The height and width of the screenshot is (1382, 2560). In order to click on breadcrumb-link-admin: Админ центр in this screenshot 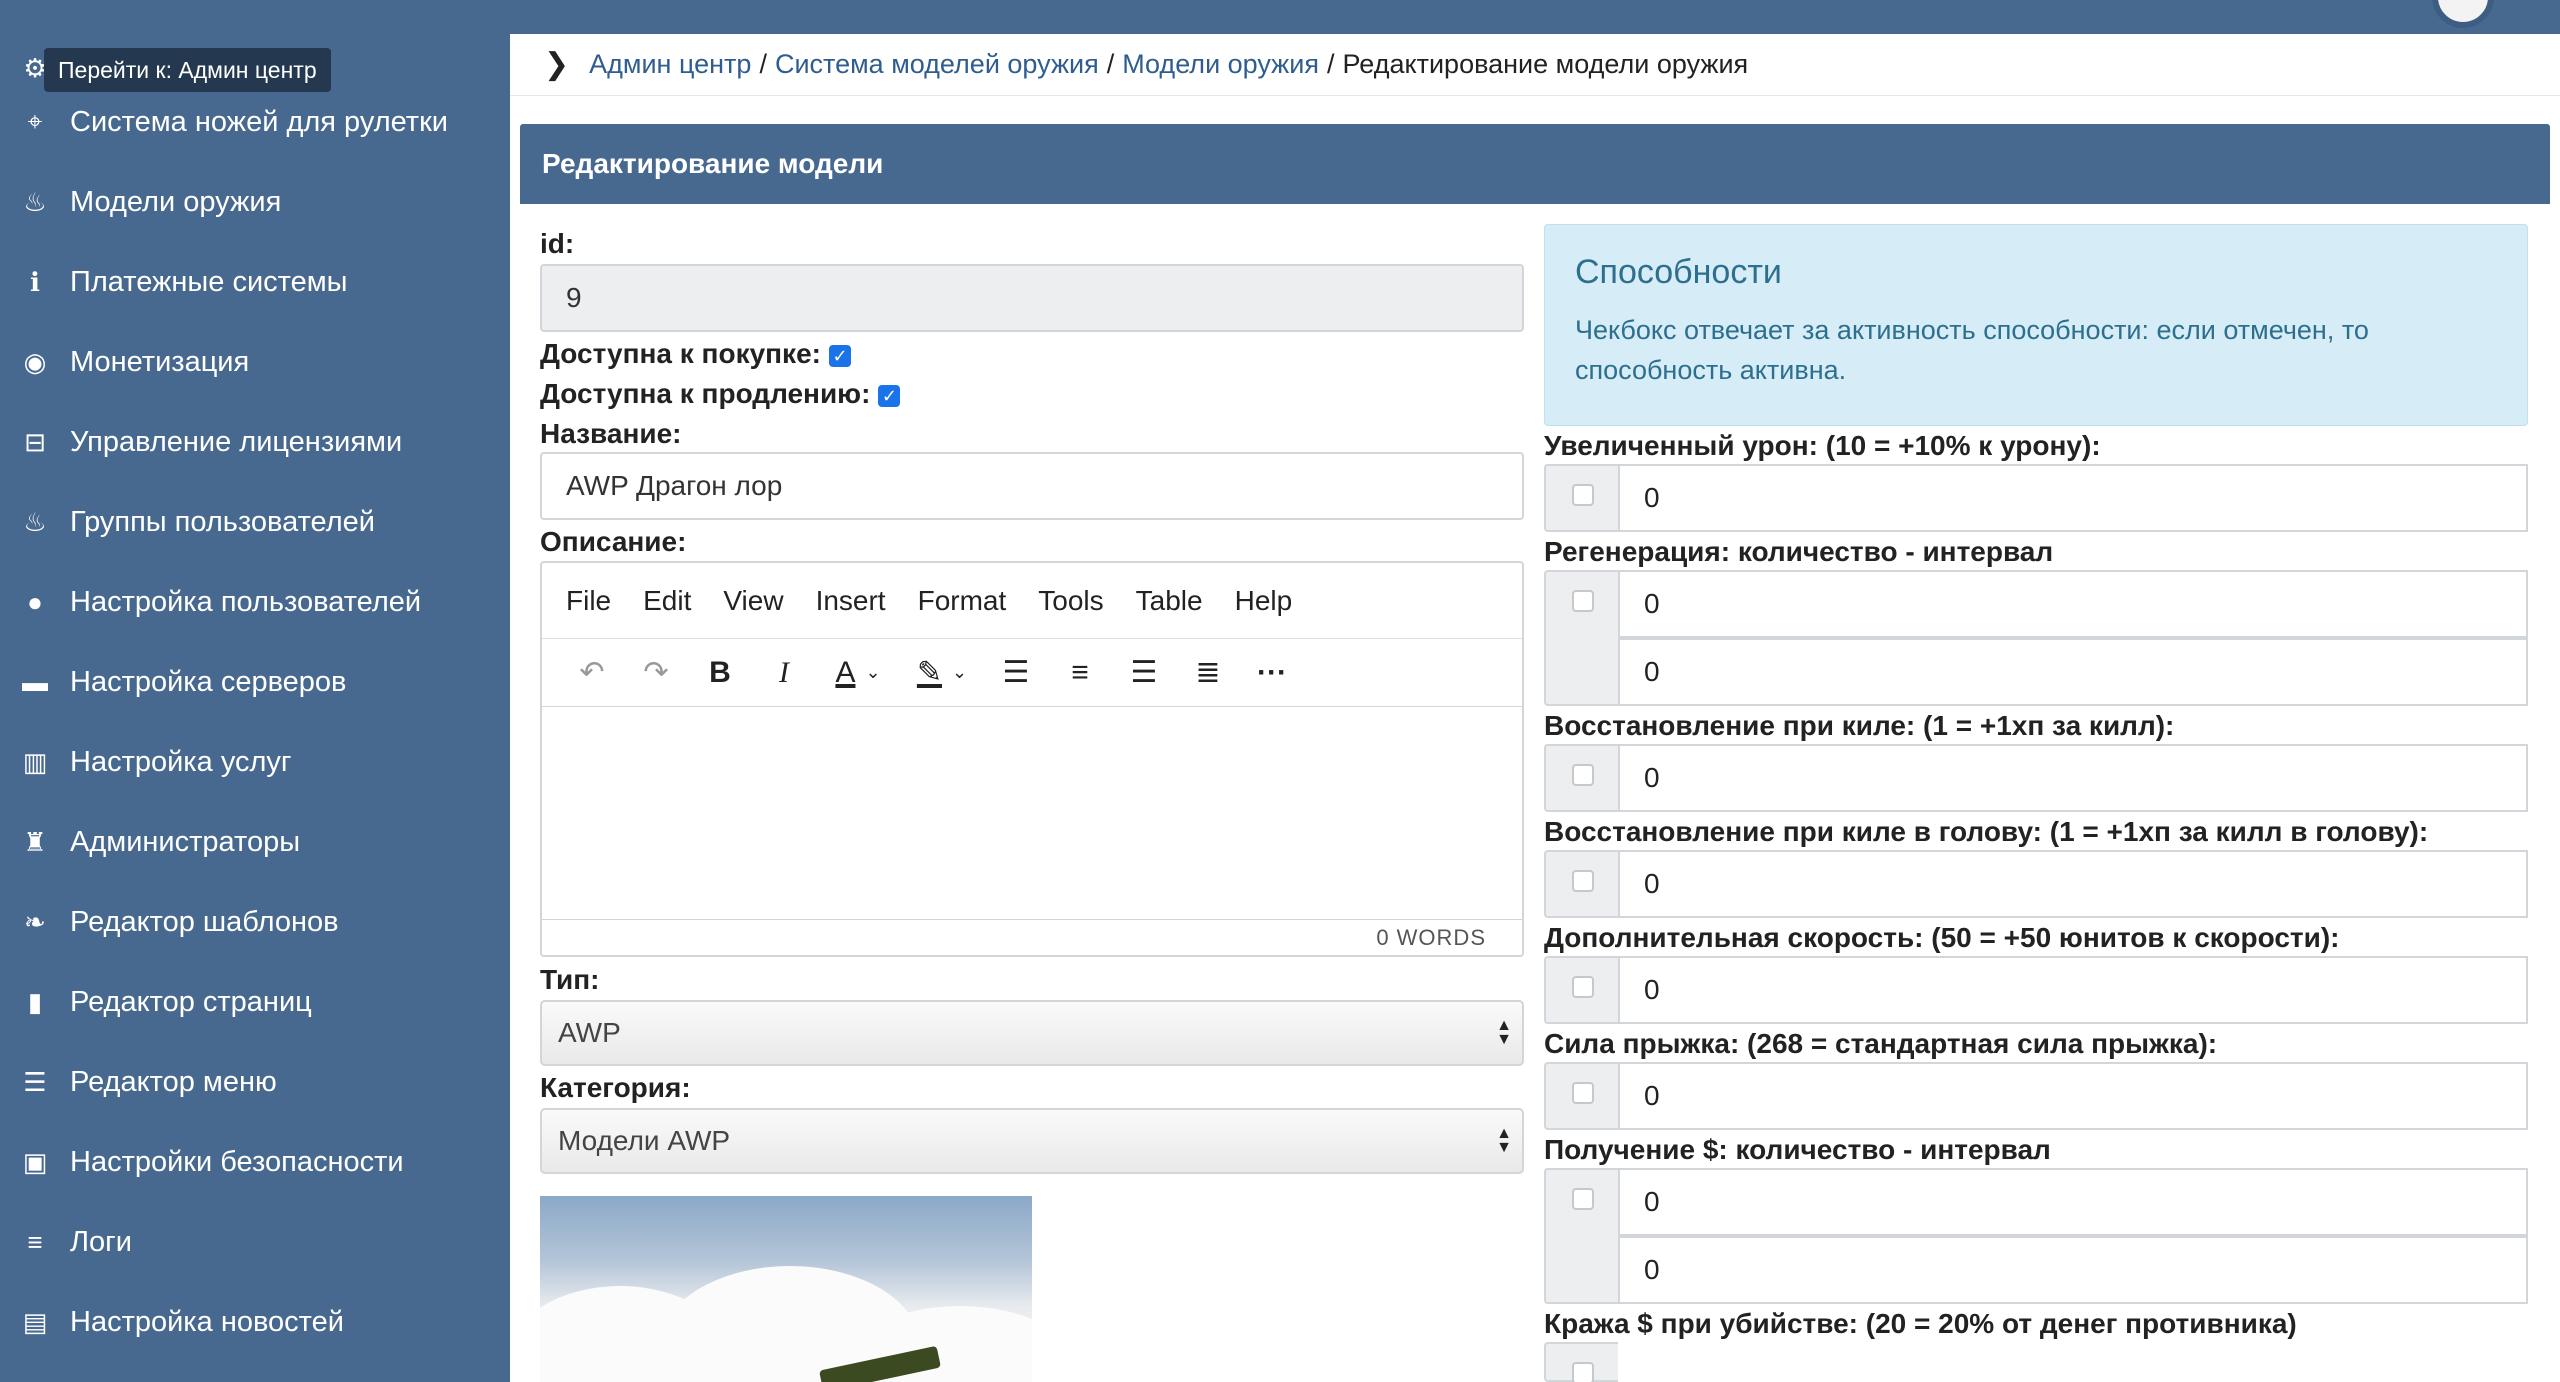, I will do `click(670, 64)`.